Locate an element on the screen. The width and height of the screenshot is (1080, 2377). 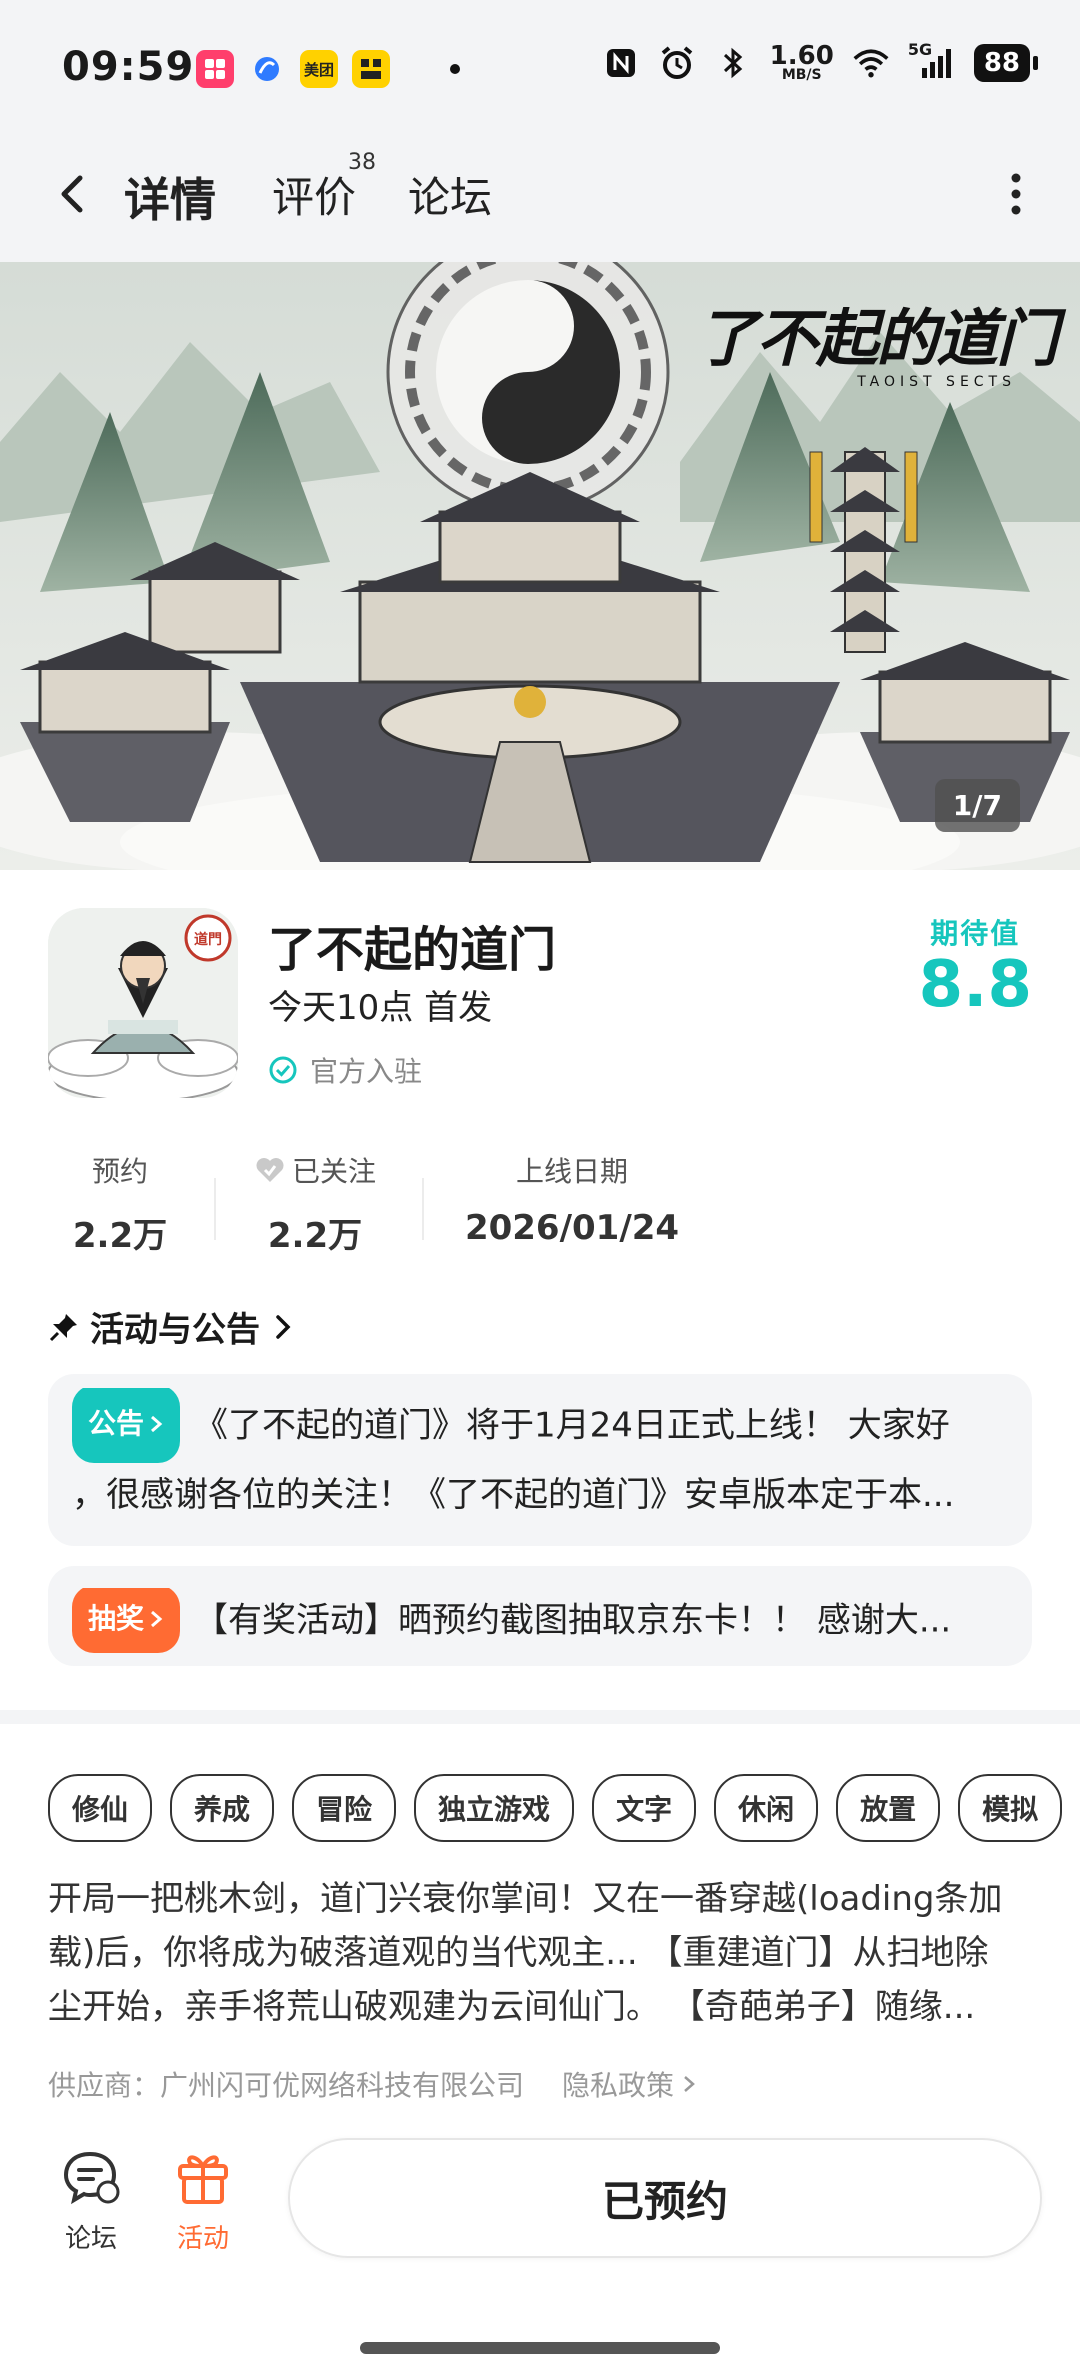
official-badge: 官方入驻 is located at coordinates (345, 1070).